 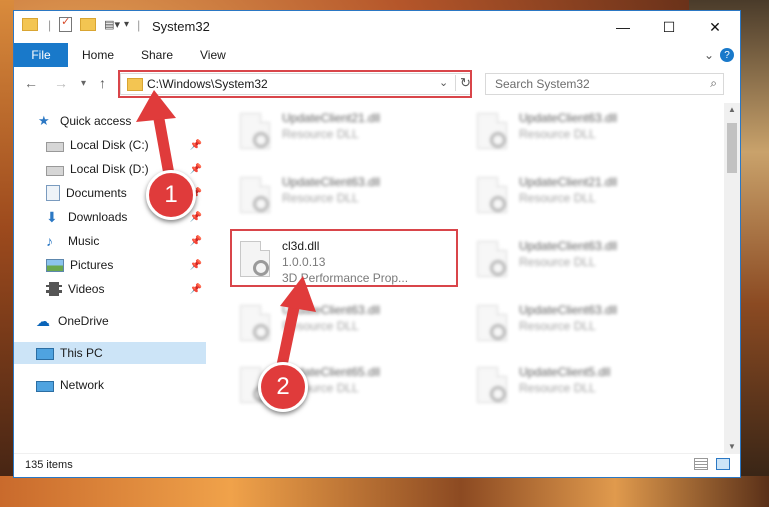 What do you see at coordinates (713, 83) in the screenshot?
I see `search-icon: ⌕` at bounding box center [713, 83].